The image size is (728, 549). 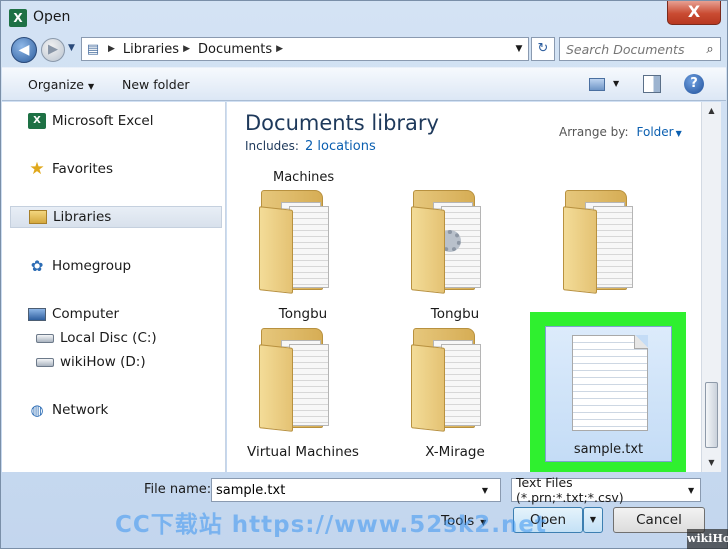 I want to click on change-view-icon, so click(x=597, y=84).